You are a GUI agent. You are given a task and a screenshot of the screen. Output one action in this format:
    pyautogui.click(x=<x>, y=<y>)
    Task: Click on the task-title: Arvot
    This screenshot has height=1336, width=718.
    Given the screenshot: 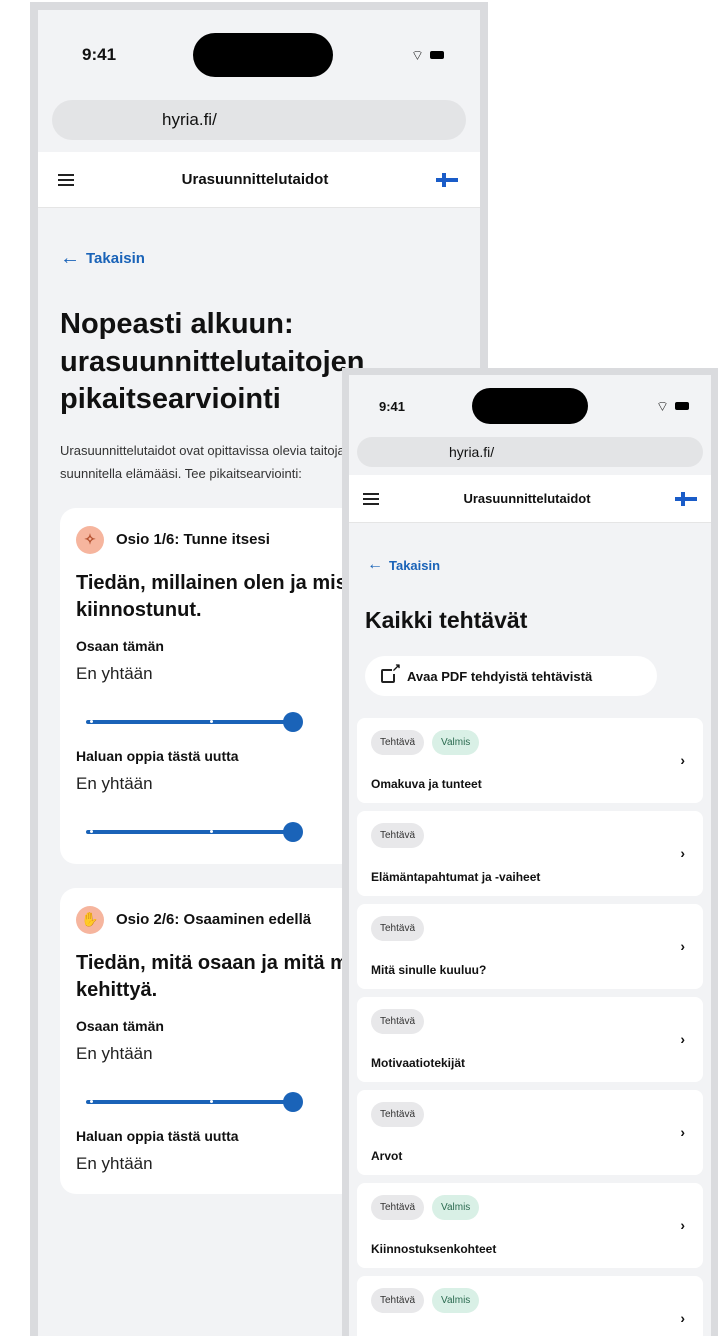 What is the action you would take?
    pyautogui.click(x=387, y=1156)
    